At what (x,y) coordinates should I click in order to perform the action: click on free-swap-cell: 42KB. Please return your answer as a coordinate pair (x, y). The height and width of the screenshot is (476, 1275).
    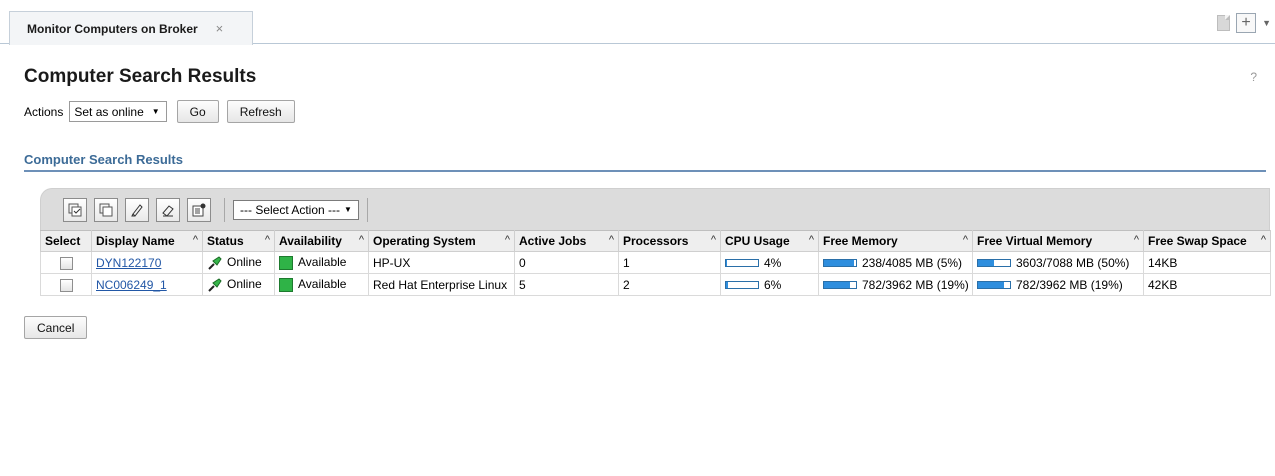
    Looking at the image, I should click on (1207, 284).